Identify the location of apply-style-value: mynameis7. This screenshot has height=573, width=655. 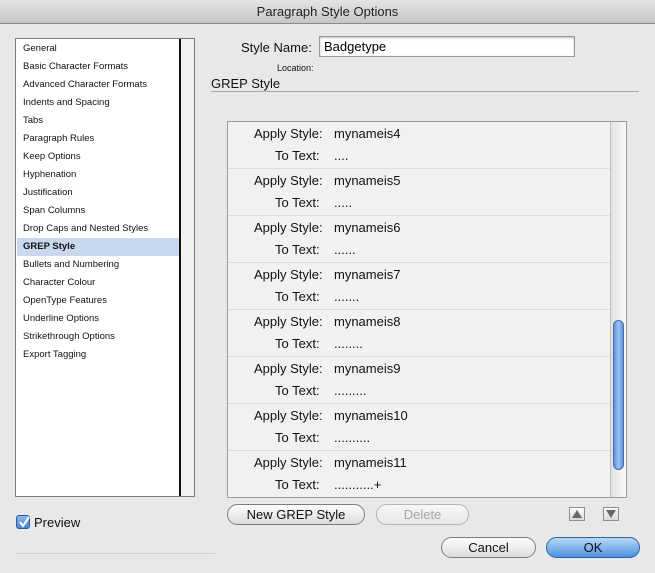
(367, 274).